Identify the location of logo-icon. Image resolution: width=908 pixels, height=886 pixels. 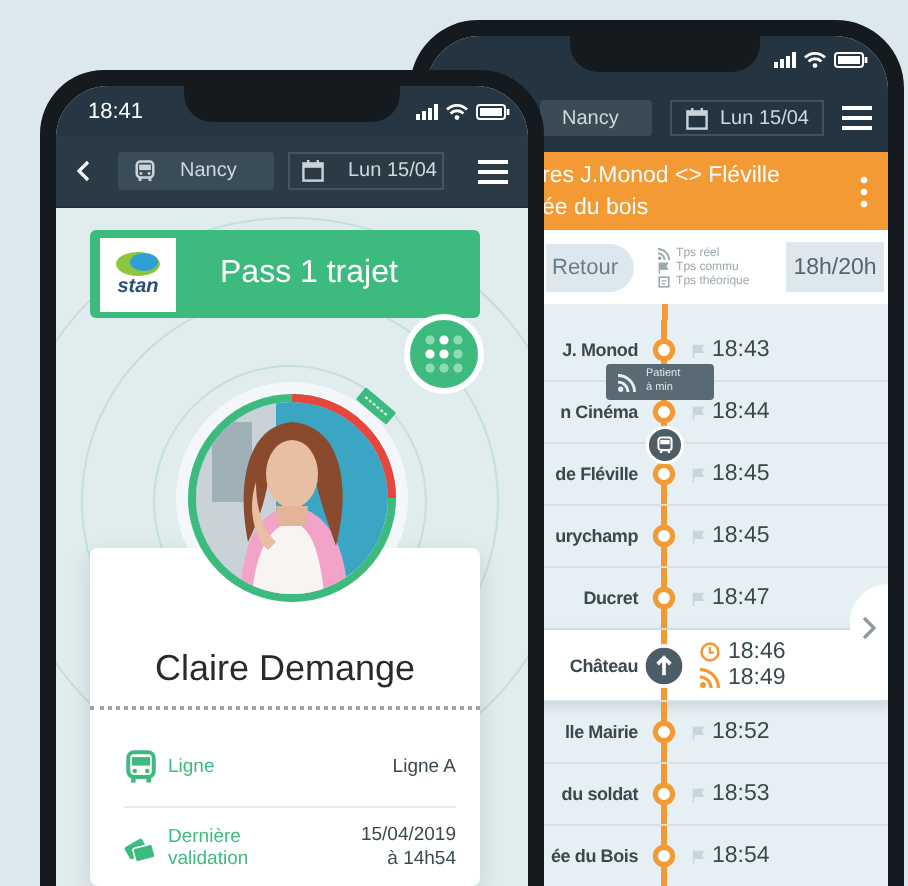
(138, 264).